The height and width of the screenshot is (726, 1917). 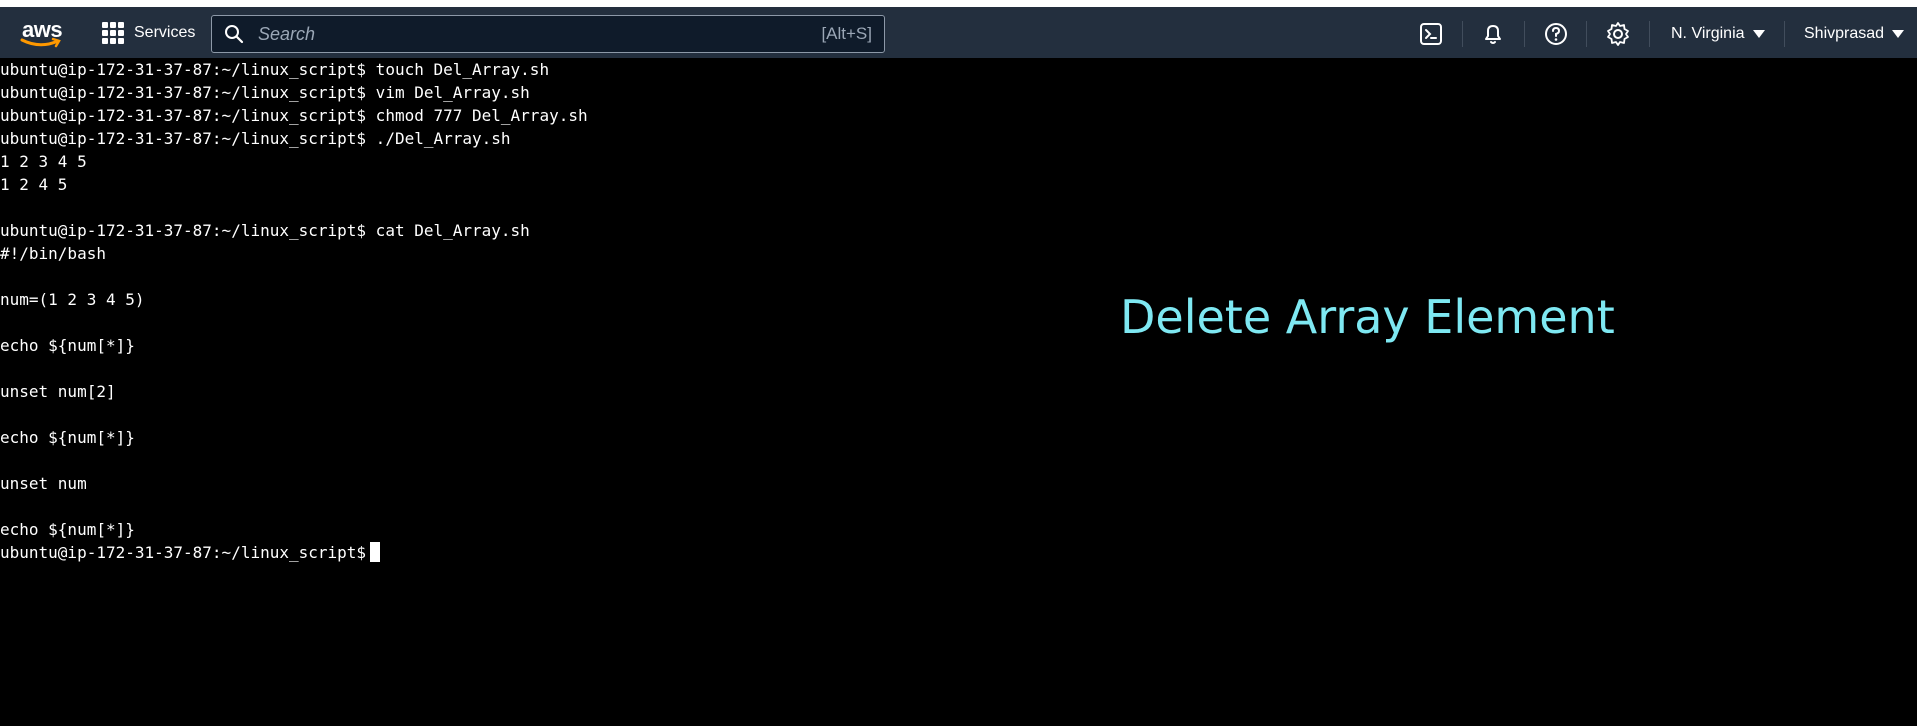 I want to click on region-selector: N. Virginia, so click(x=1718, y=34).